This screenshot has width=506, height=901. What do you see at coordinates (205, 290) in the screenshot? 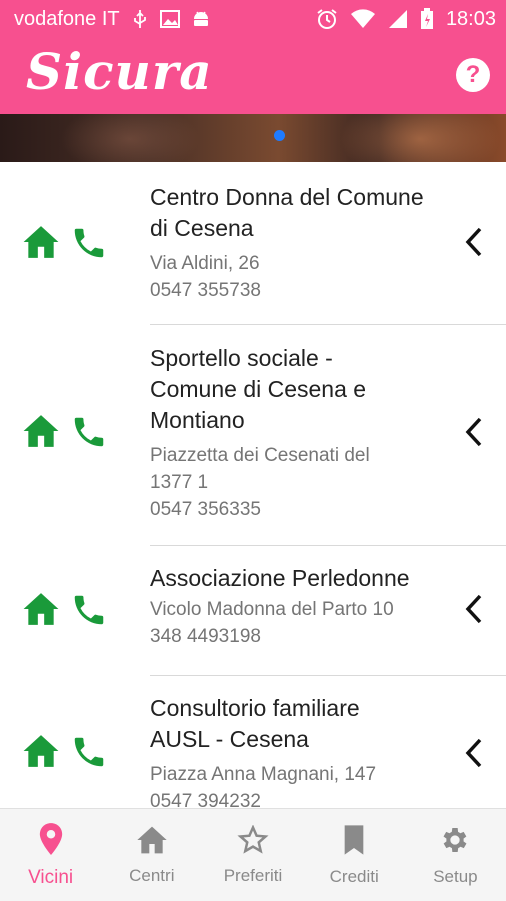
I see `center-phone: 0547 355738` at bounding box center [205, 290].